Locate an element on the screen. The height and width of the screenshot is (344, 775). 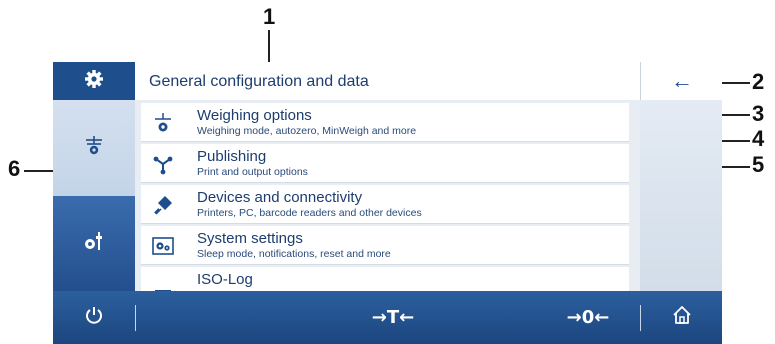
tare-button: →T← is located at coordinates (393, 317).